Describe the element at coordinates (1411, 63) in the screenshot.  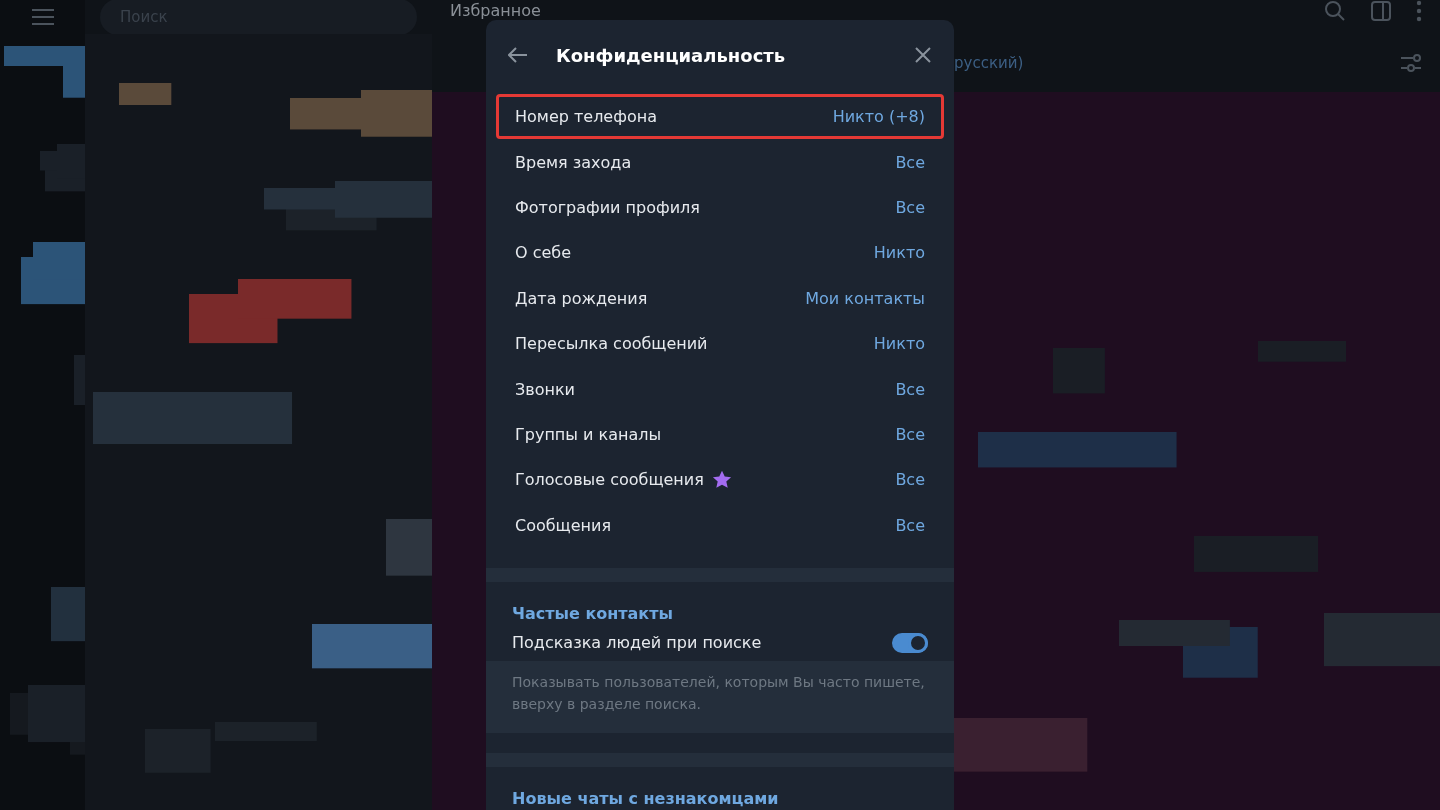
I see `sliders-icon` at that location.